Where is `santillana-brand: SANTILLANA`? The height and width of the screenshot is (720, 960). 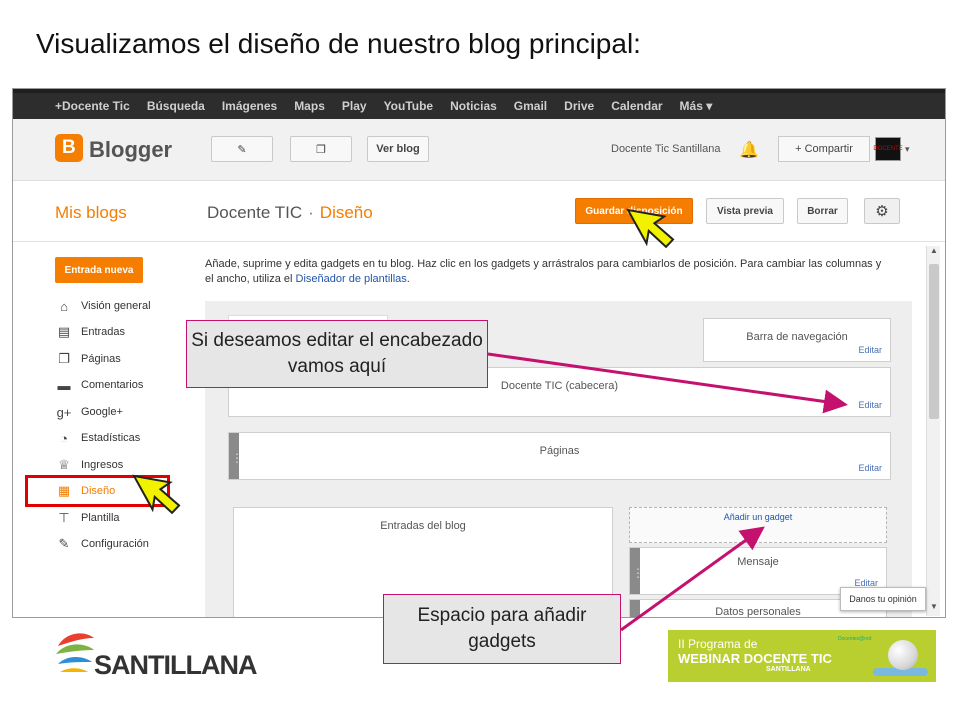 santillana-brand: SANTILLANA is located at coordinates (175, 665).